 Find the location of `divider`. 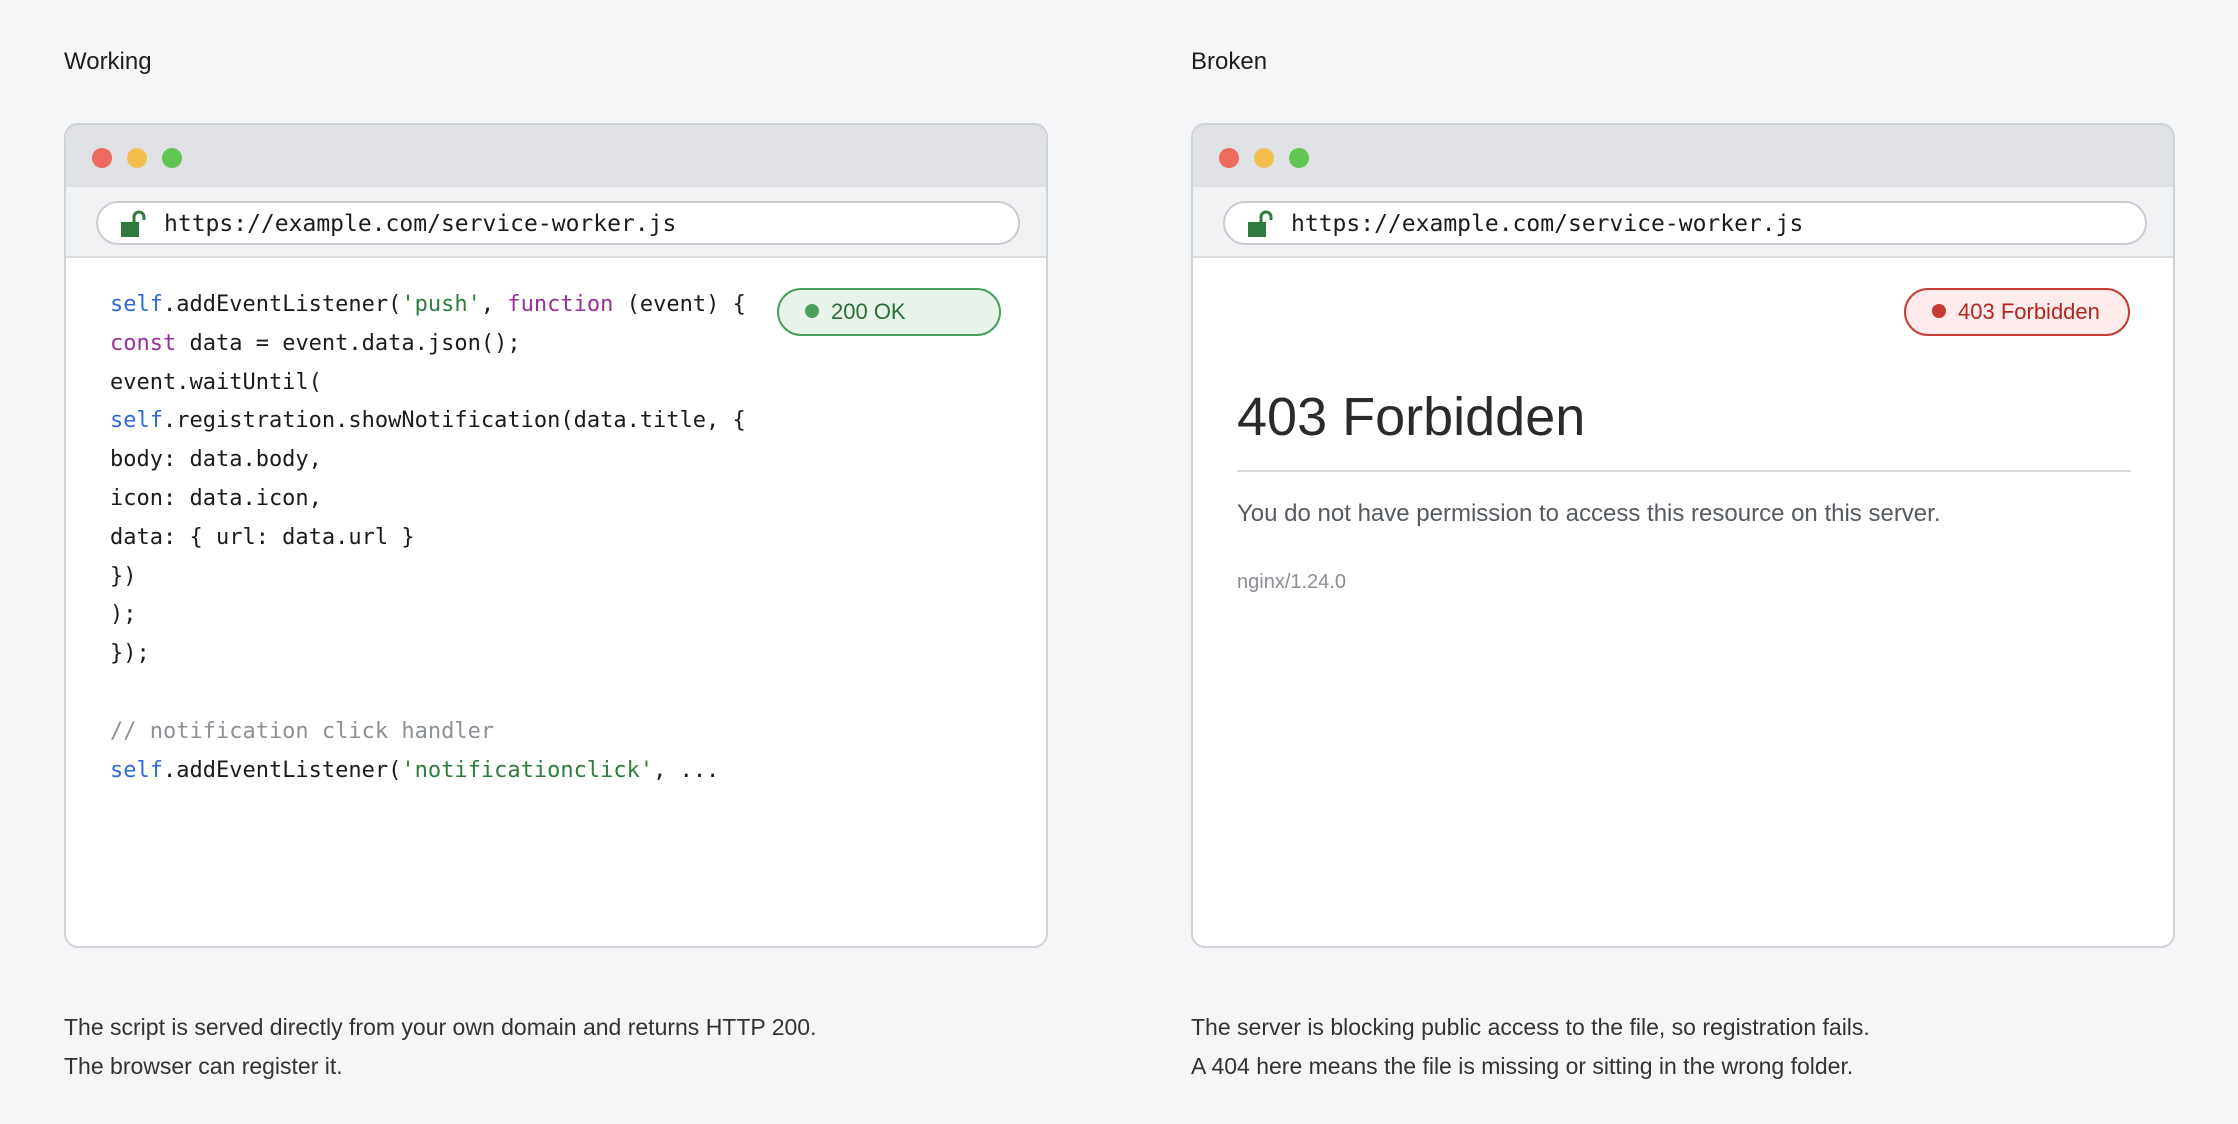

divider is located at coordinates (1684, 471).